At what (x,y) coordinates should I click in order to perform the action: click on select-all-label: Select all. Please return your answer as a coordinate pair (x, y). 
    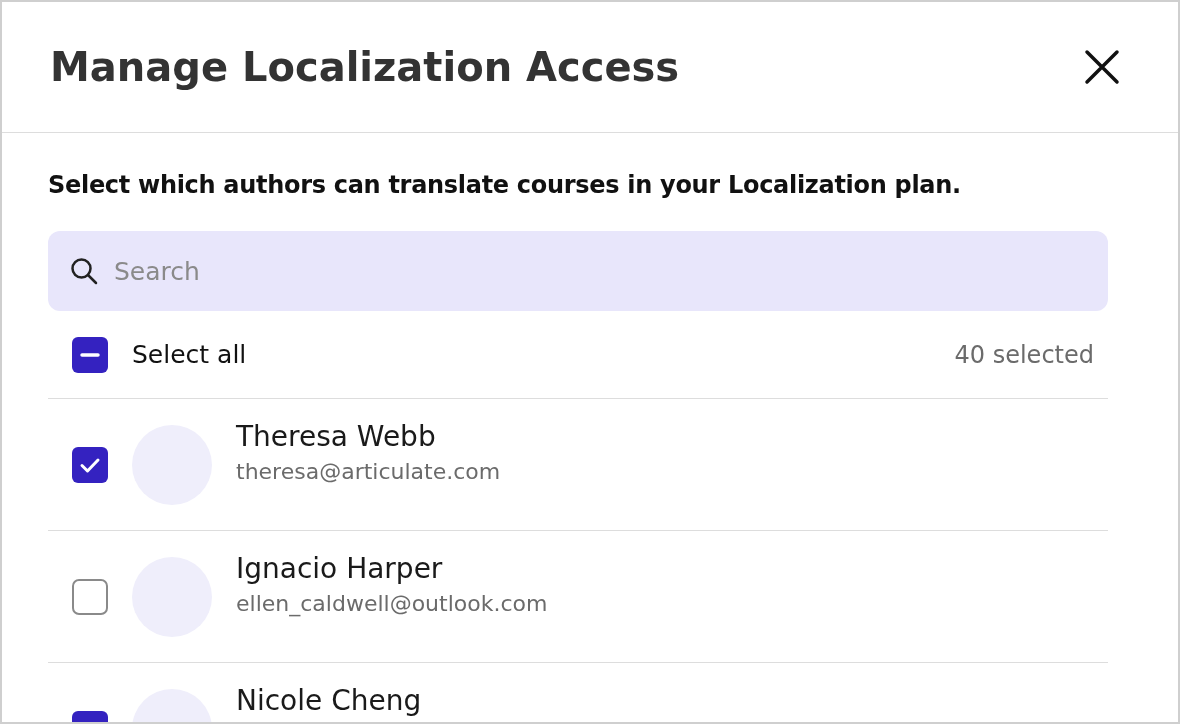
    Looking at the image, I should click on (189, 354).